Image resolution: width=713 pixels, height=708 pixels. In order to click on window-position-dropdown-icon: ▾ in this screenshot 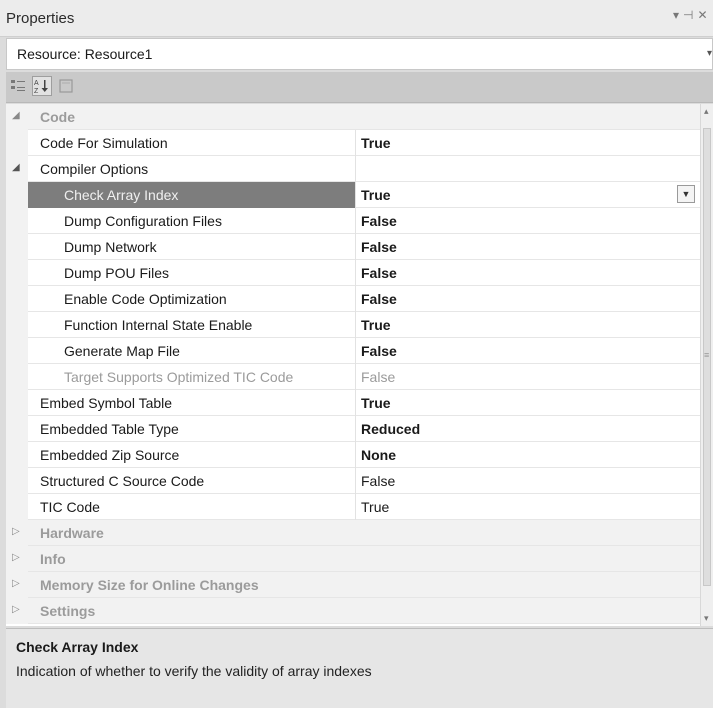, I will do `click(676, 17)`.